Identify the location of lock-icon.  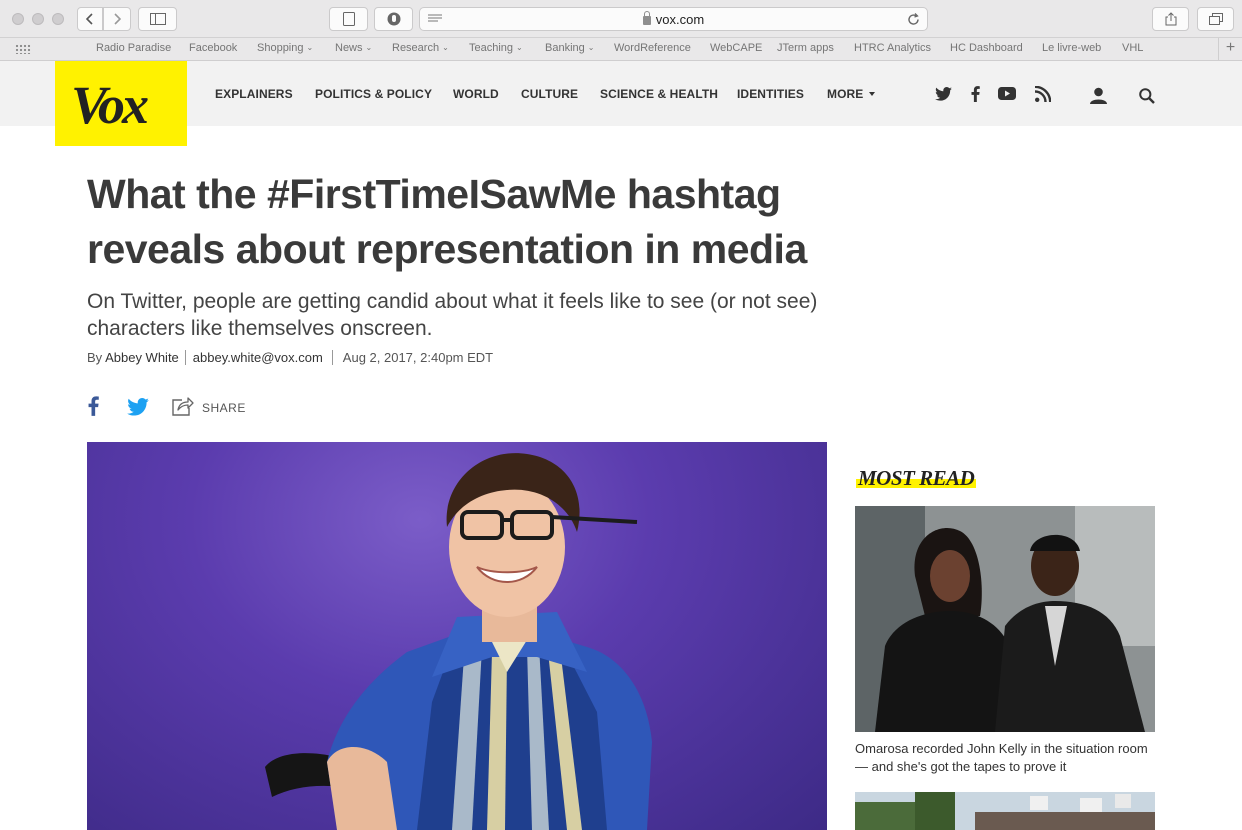
(646, 18).